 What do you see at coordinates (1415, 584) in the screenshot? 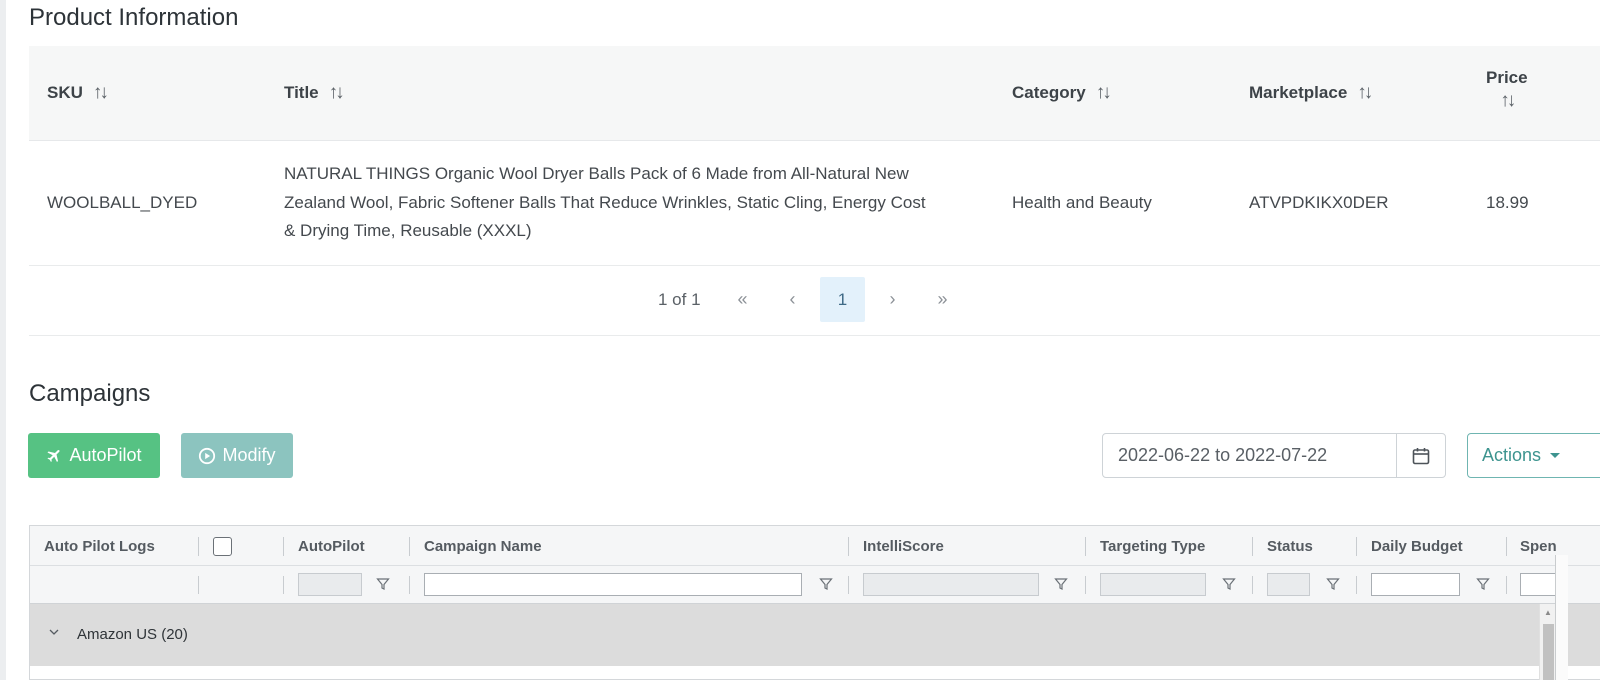
I see `daily-budget-filter-input` at bounding box center [1415, 584].